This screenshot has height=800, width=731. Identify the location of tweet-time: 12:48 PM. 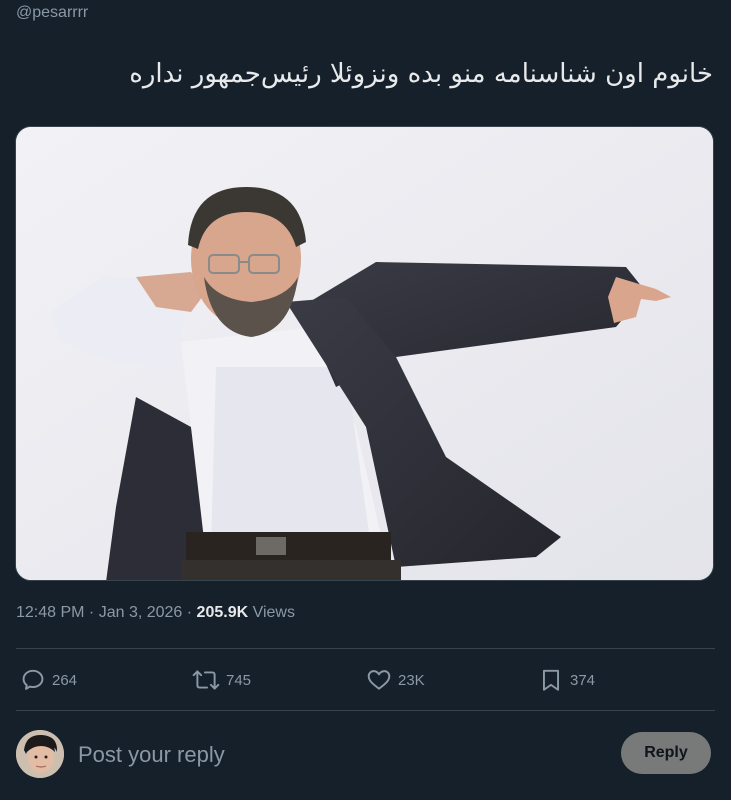
(50, 612).